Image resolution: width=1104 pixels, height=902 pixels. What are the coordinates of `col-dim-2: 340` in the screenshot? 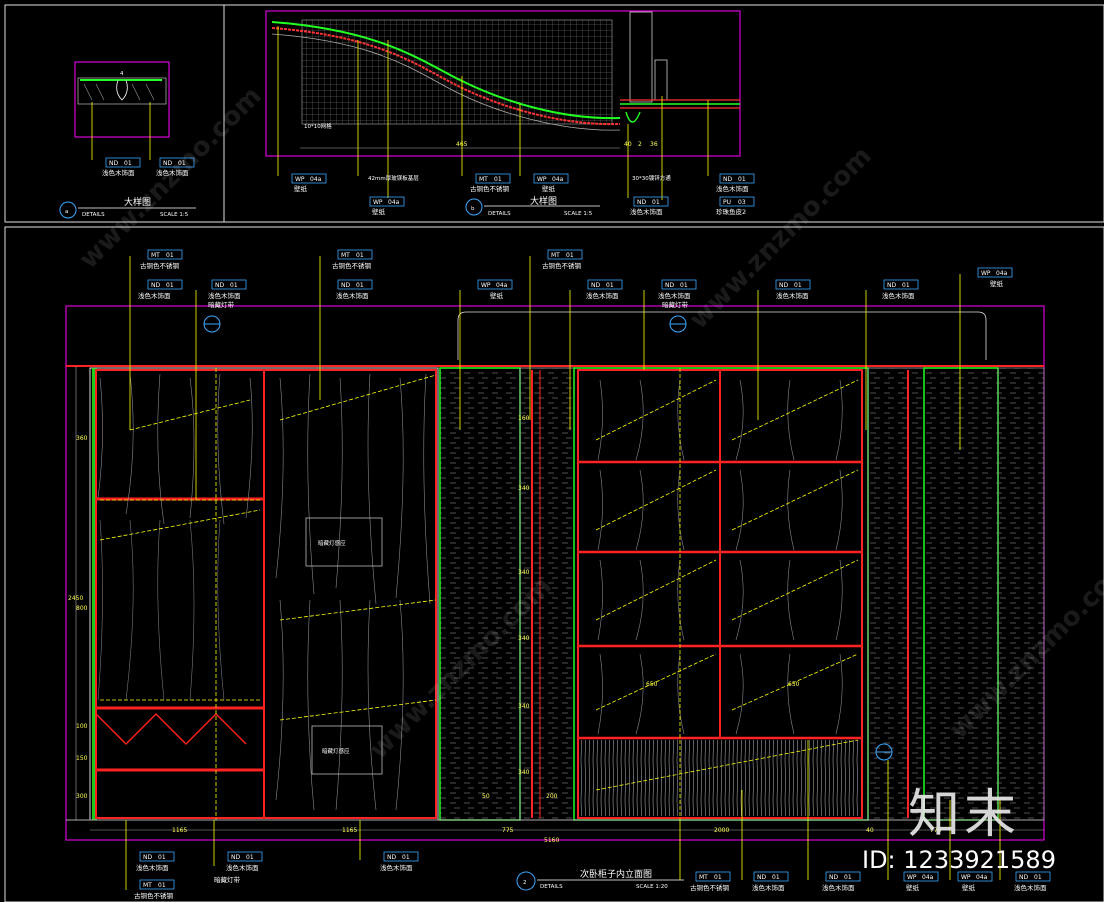 It's located at (524, 488).